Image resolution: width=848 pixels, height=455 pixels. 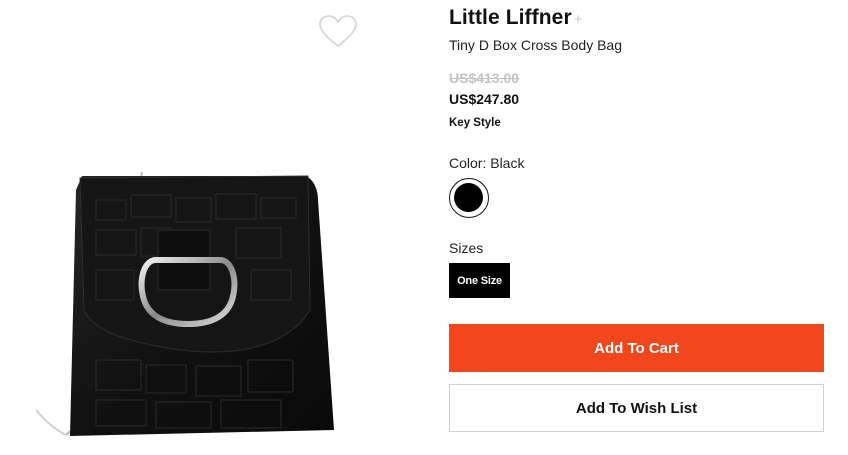 What do you see at coordinates (484, 99) in the screenshot?
I see `sale-price: US$247.80` at bounding box center [484, 99].